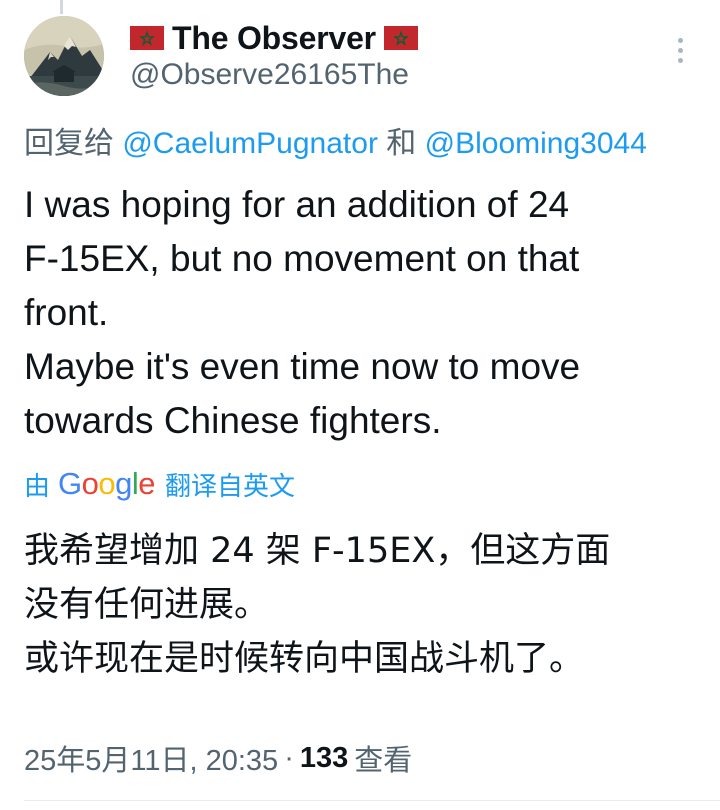 This screenshot has width=720, height=810. I want to click on author-name-row: The Observer, so click(274, 38).